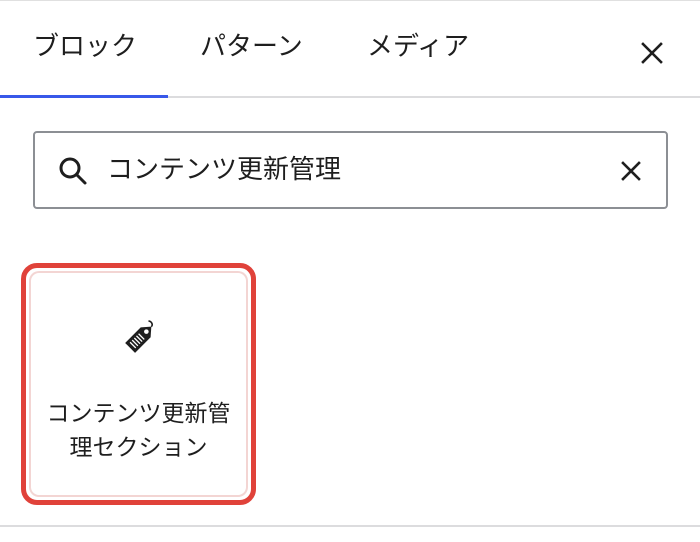 The width and height of the screenshot is (700, 542). What do you see at coordinates (418, 50) in the screenshot?
I see `tab-media: メディア` at bounding box center [418, 50].